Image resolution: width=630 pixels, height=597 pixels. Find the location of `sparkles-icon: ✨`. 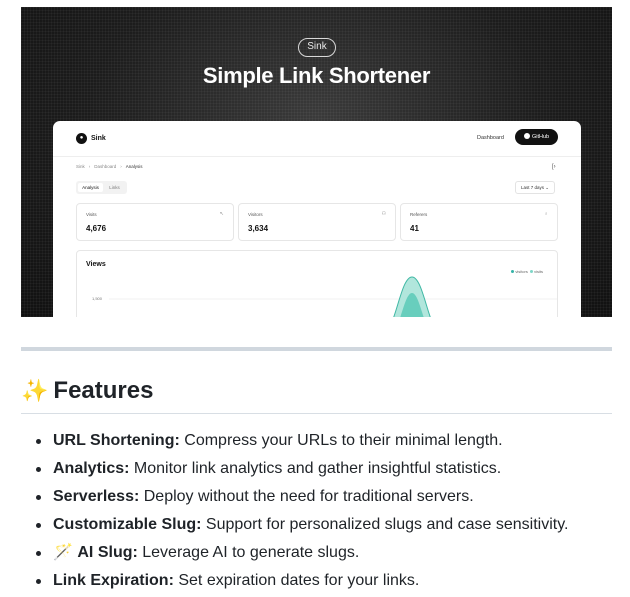

sparkles-icon: ✨ is located at coordinates (35, 390).